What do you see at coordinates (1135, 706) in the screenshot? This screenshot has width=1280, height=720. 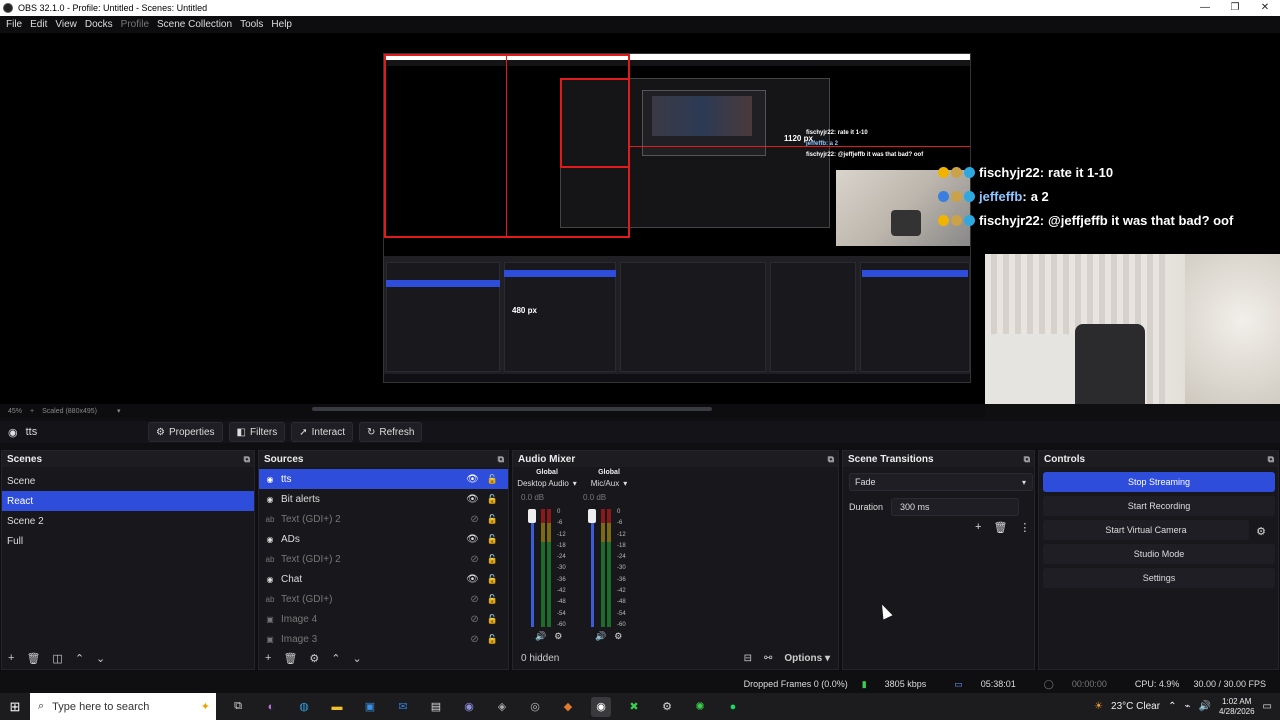 I see `weather: 23°C Clear` at bounding box center [1135, 706].